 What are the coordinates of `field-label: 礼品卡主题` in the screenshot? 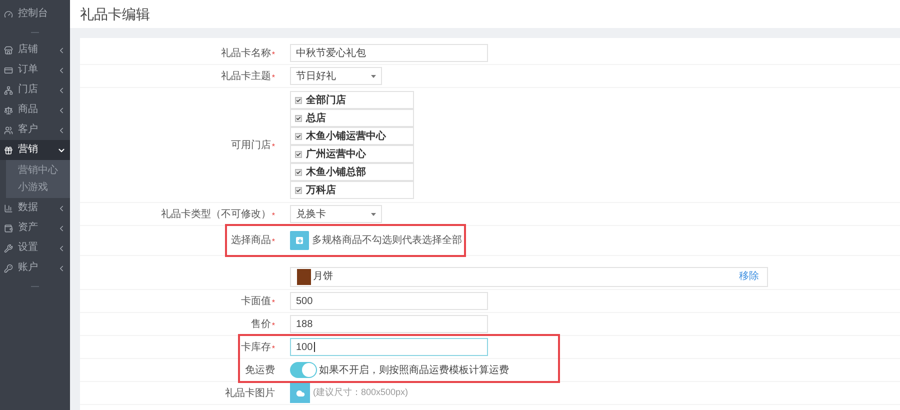 It's located at (245, 77).